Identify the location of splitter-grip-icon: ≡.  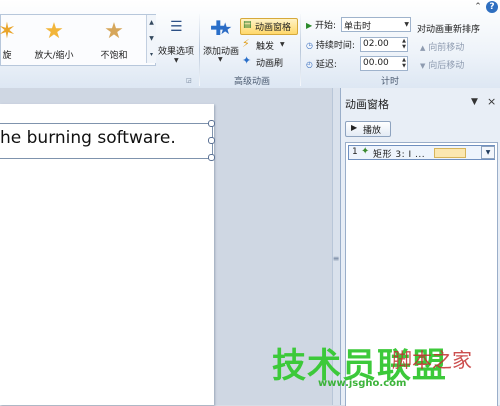
(336, 259).